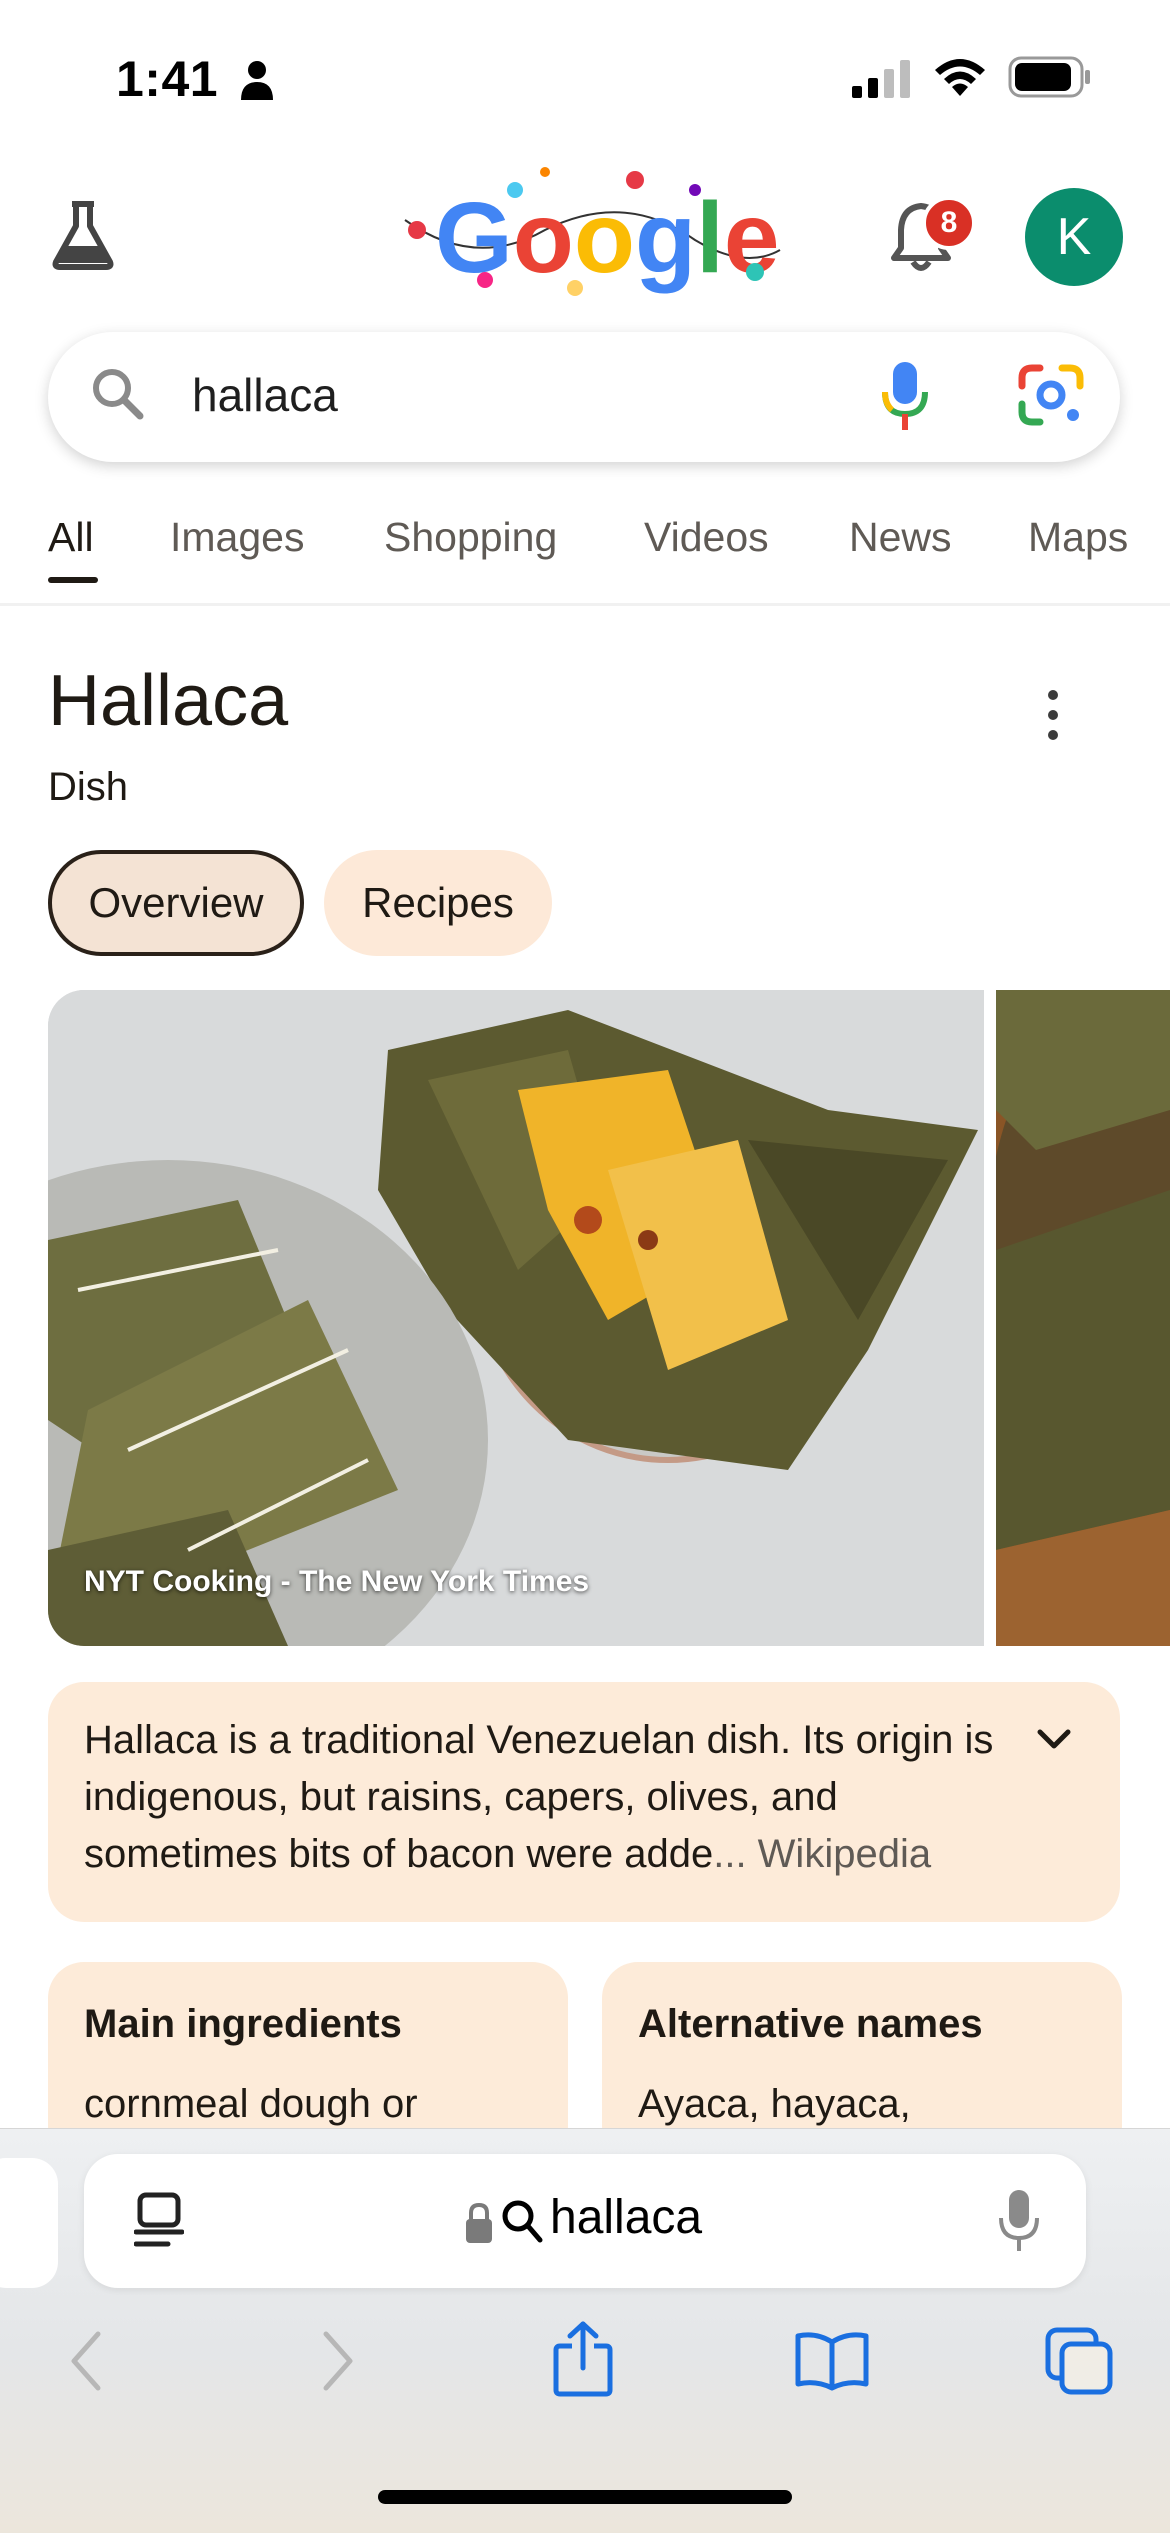 Image resolution: width=1170 pixels, height=2533 pixels. I want to click on tab-images: Images, so click(237, 537).